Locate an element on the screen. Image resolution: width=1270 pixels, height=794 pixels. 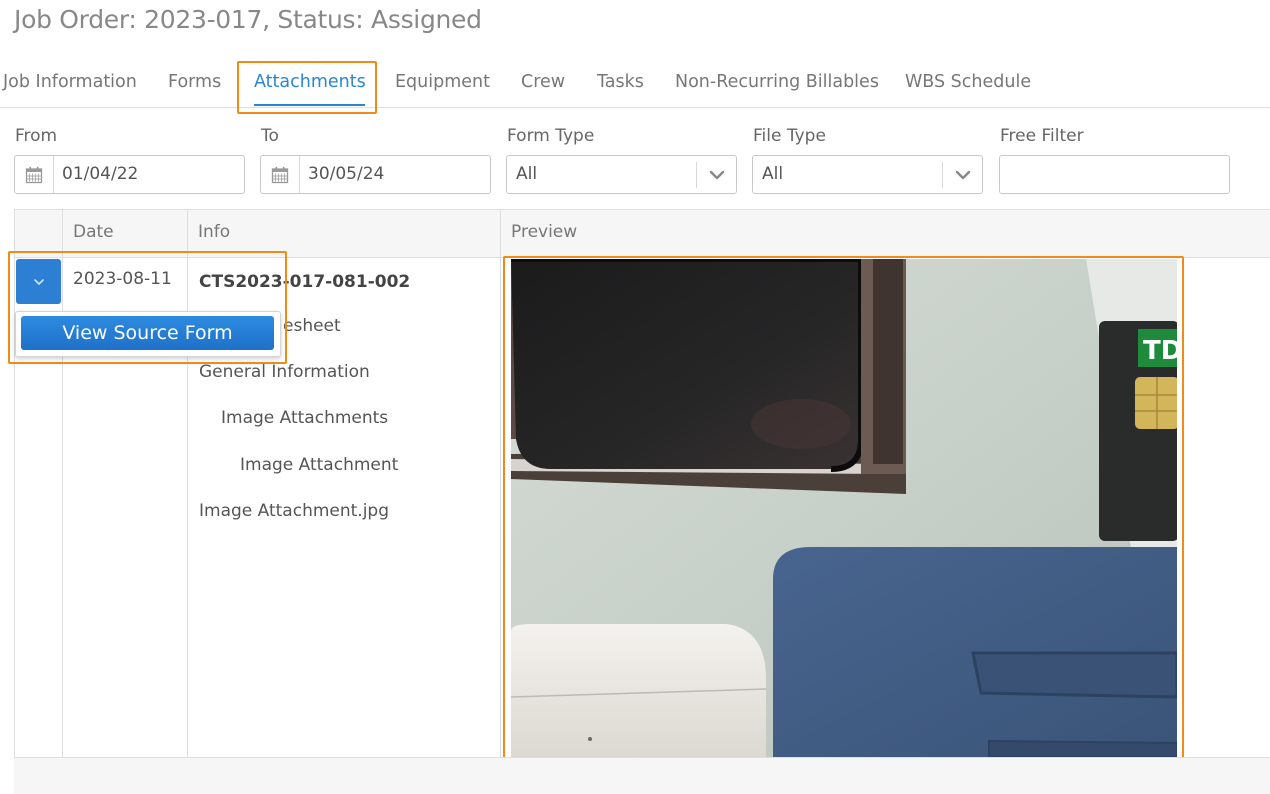
to-date-value: 30/05/24 is located at coordinates (346, 174).